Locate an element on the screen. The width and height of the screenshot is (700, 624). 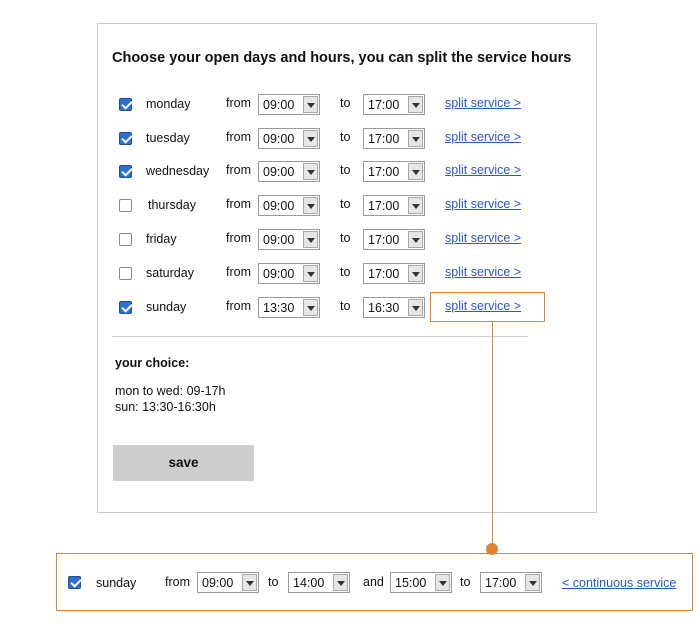
split-service-highlight is located at coordinates (487, 307).